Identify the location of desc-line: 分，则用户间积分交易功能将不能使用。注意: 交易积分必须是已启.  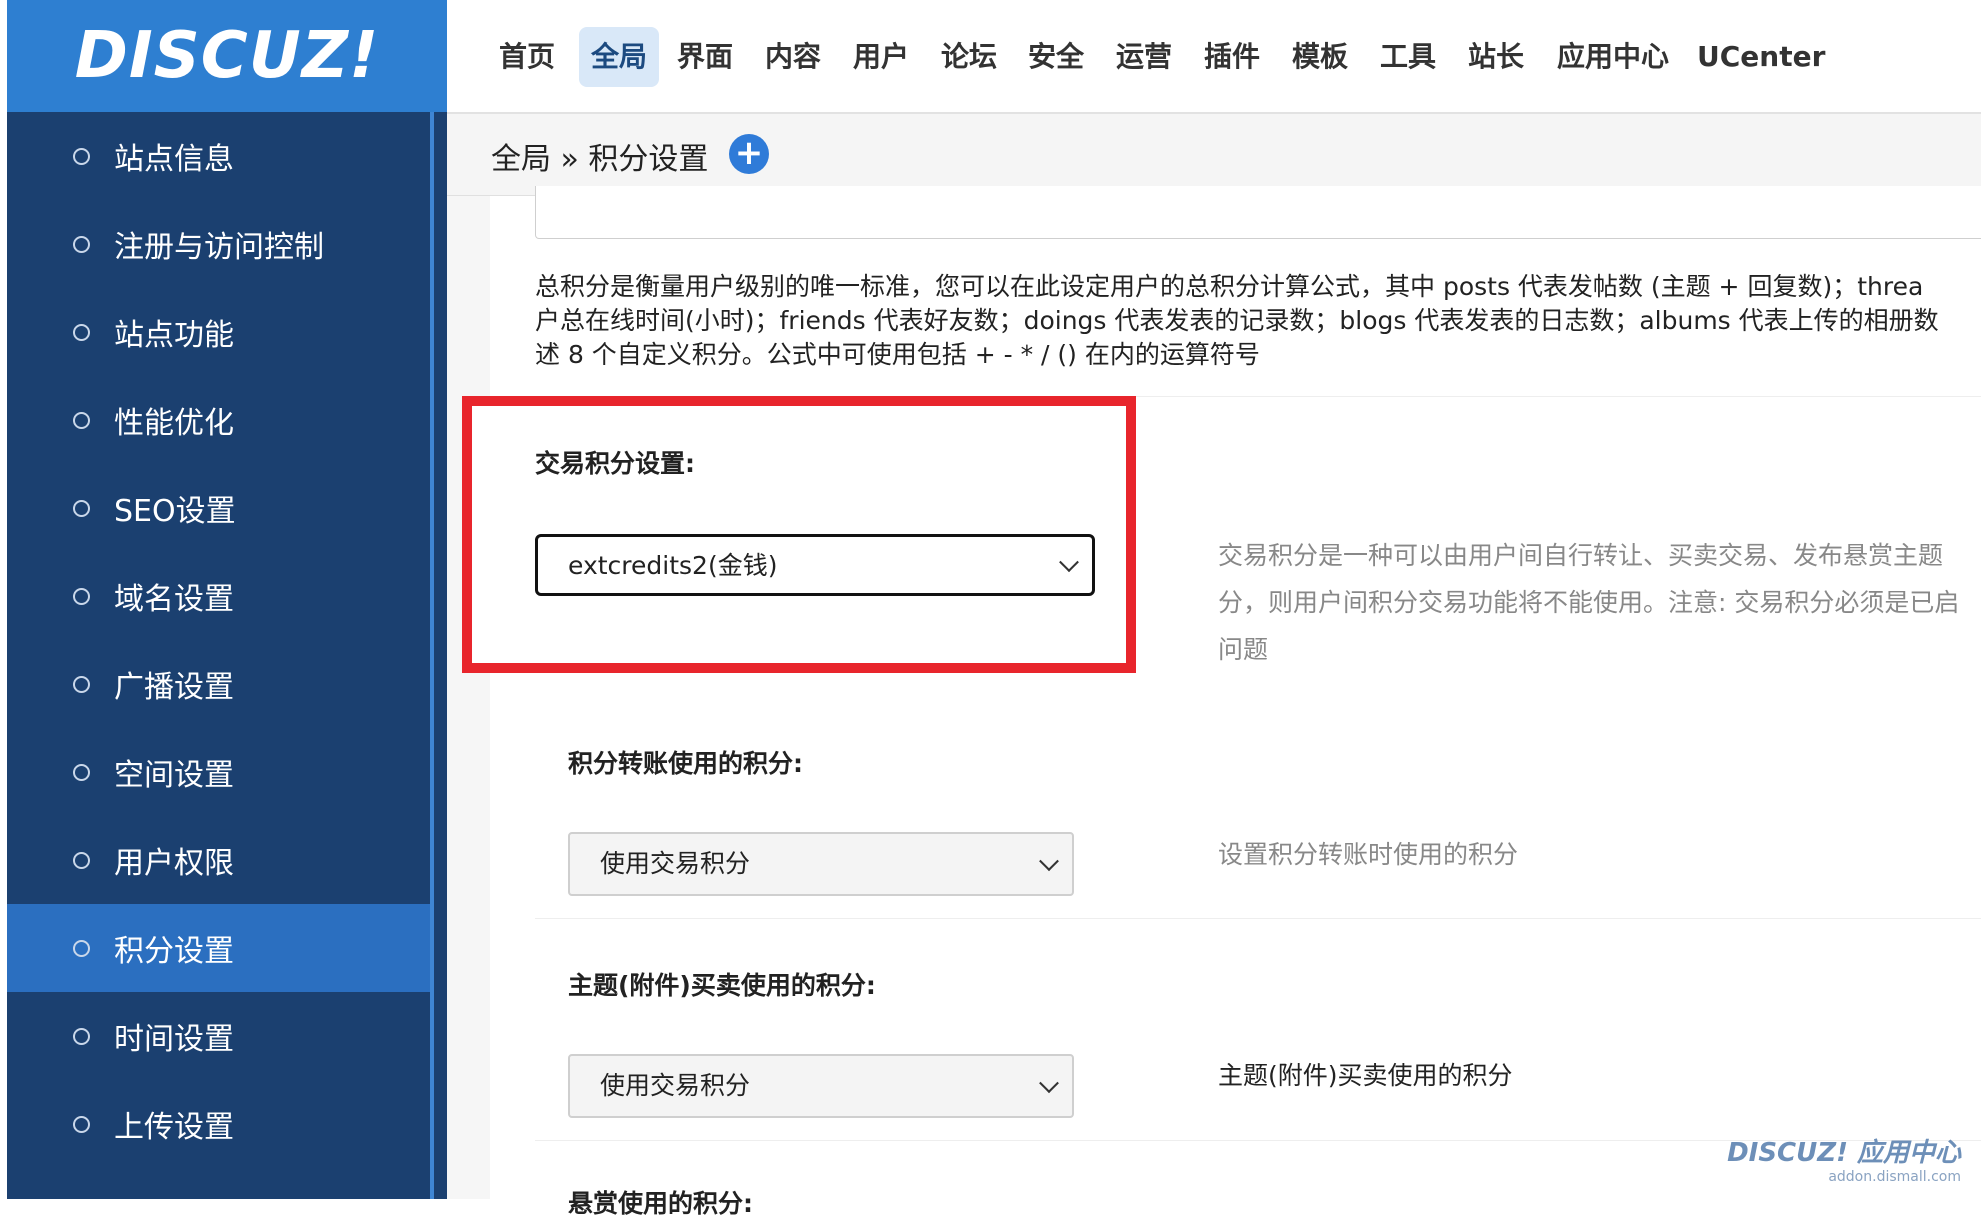
(1589, 602).